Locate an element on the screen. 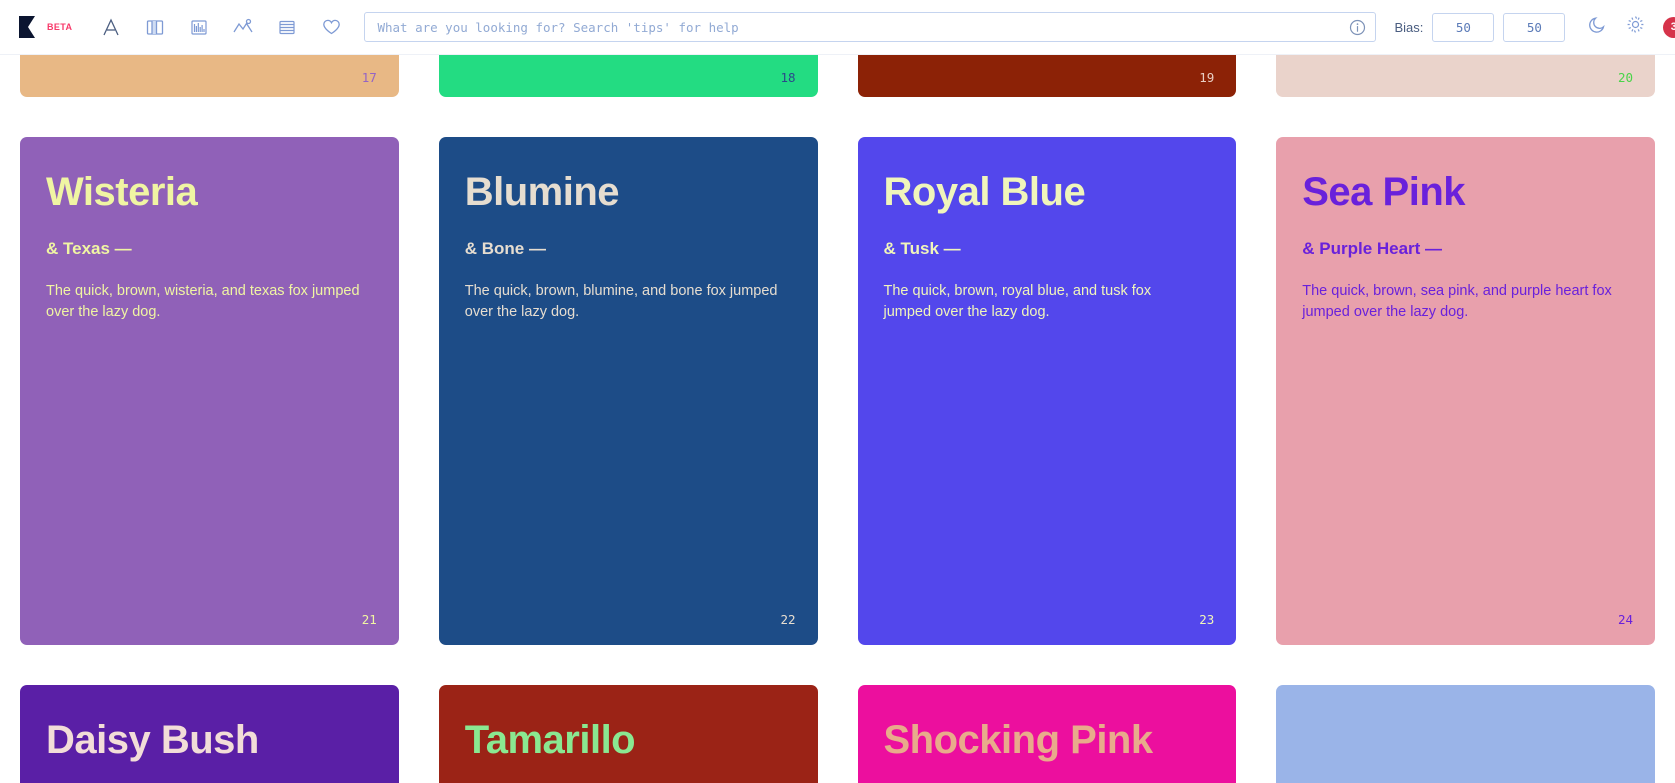 Image resolution: width=1675 pixels, height=783 pixels. bias-label: Bias: is located at coordinates (1409, 27).